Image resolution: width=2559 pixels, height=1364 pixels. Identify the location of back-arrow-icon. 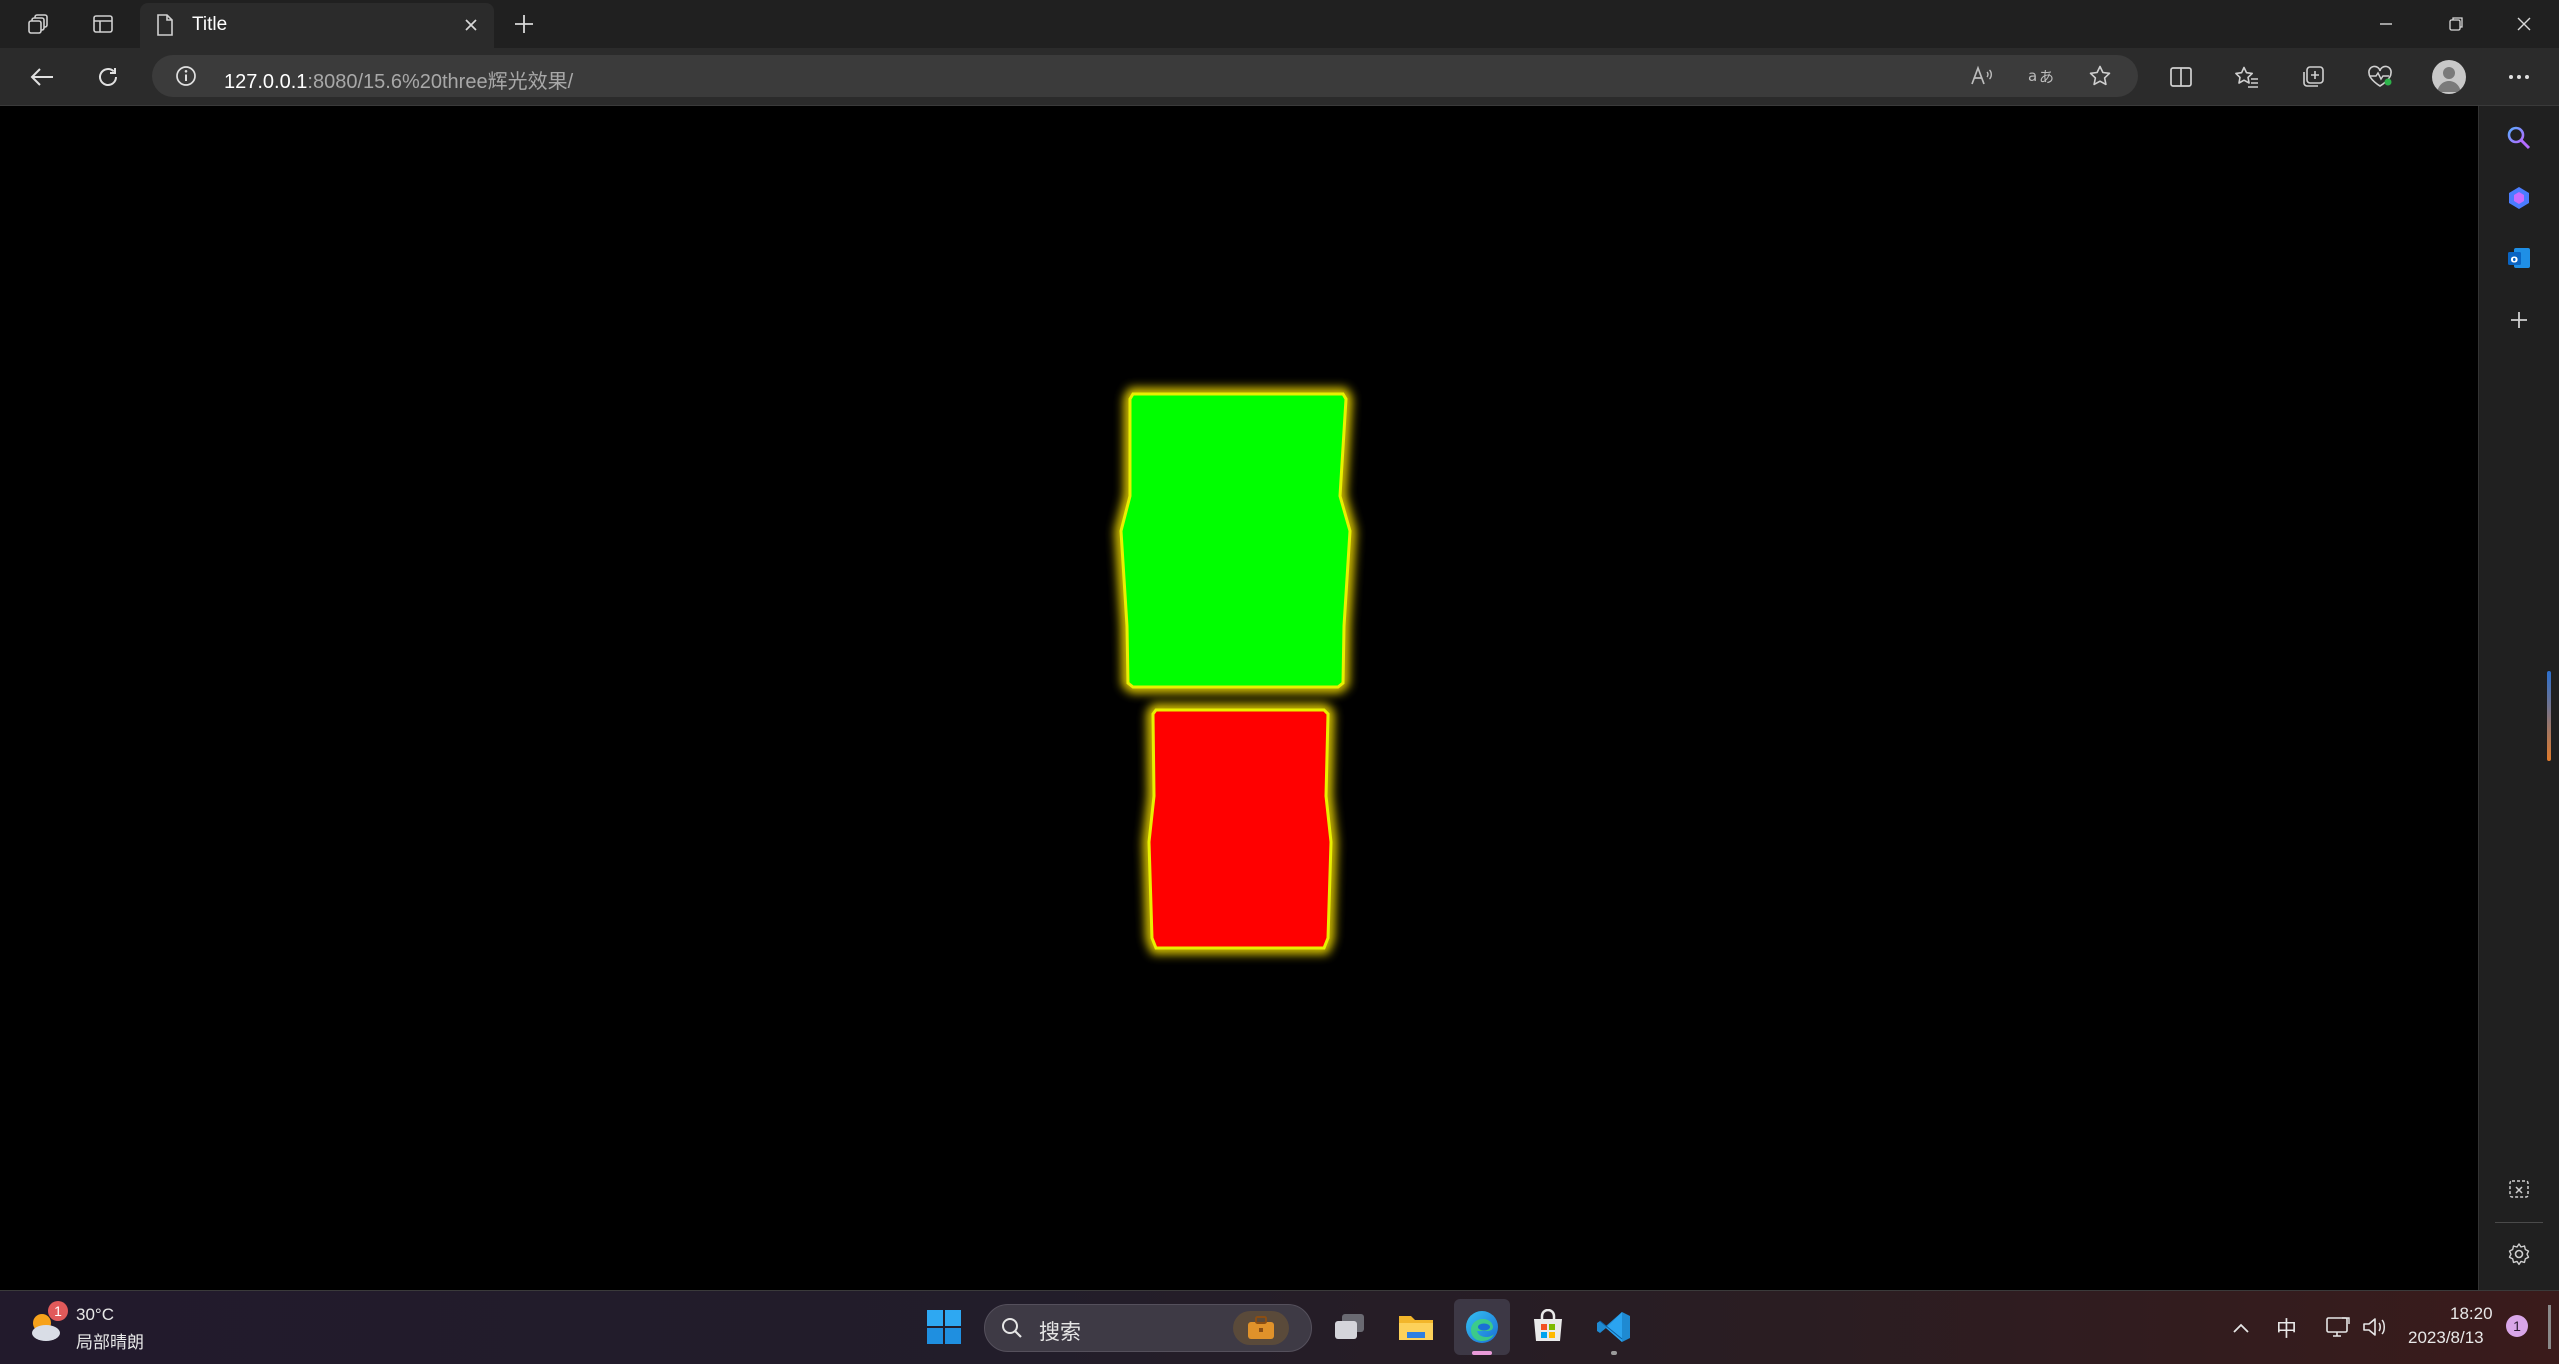
(42, 77).